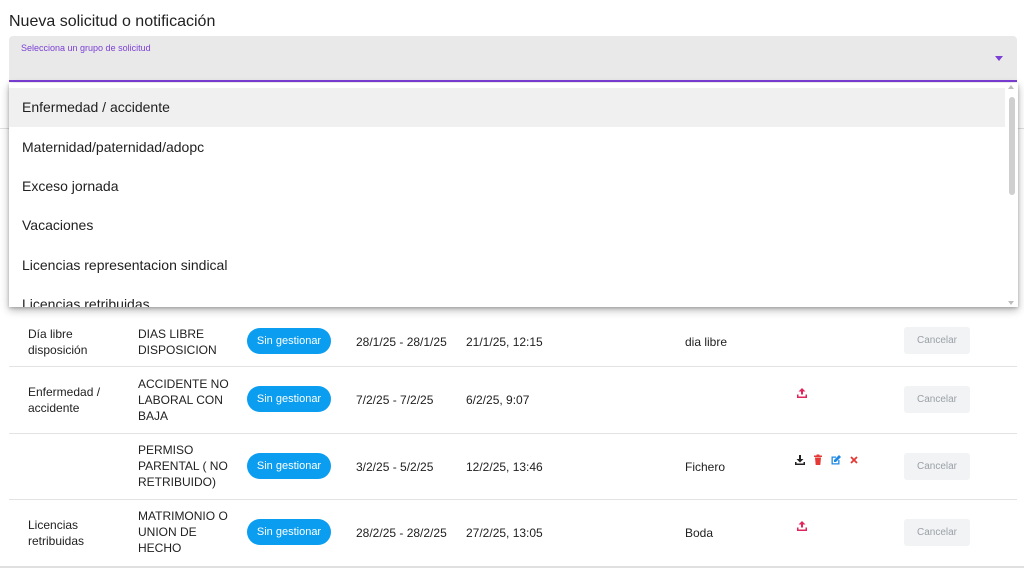  Describe the element at coordinates (498, 400) in the screenshot. I see `created-cell: 6/2/25, 9:07` at that location.